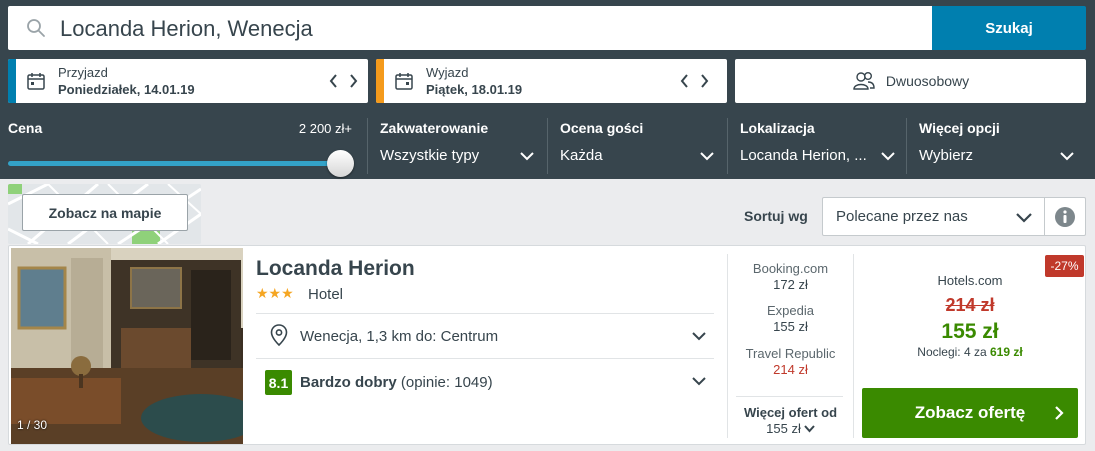 Image resolution: width=1095 pixels, height=451 pixels. I want to click on checkout-date-picker: Wyjazd Piątek, 18.01.19, so click(551, 81).